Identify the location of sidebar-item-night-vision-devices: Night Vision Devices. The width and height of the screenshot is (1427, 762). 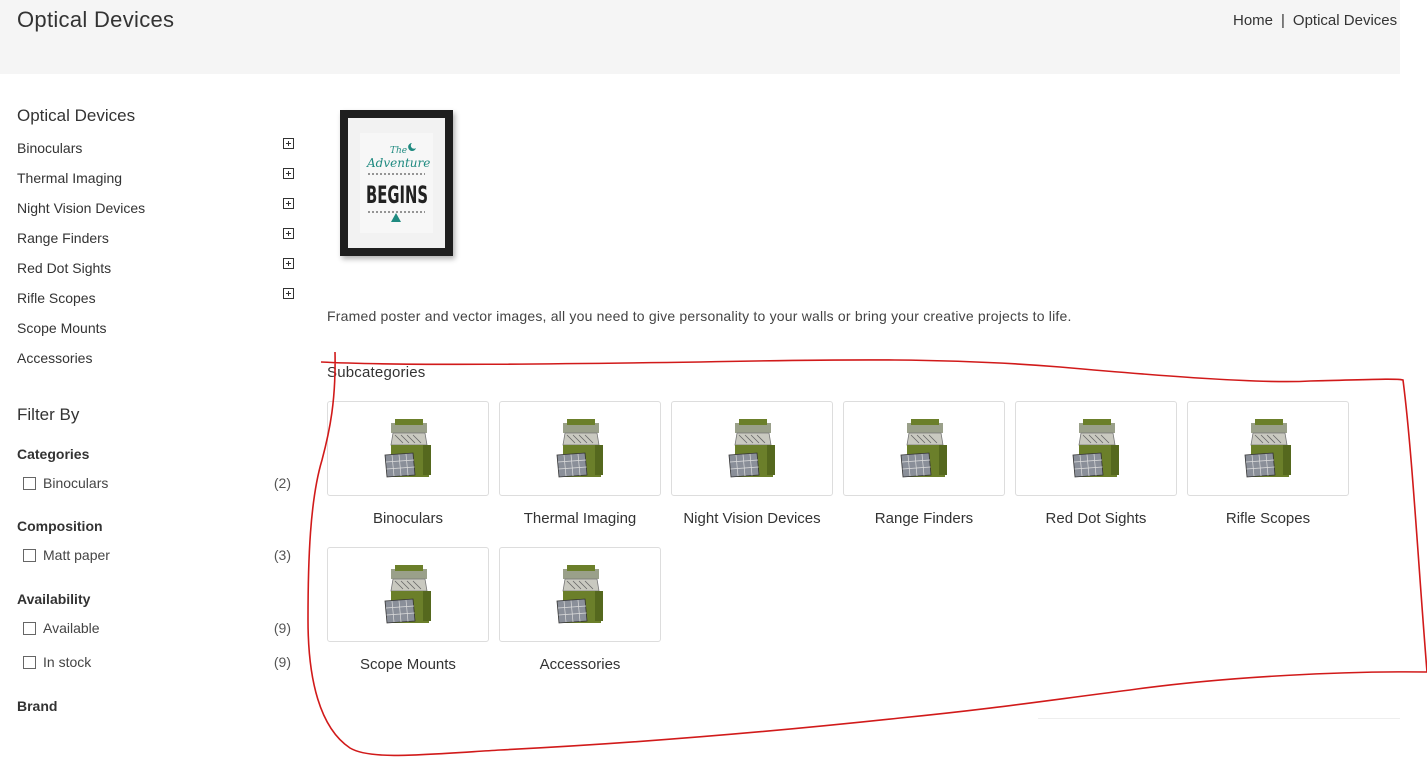
(157, 213).